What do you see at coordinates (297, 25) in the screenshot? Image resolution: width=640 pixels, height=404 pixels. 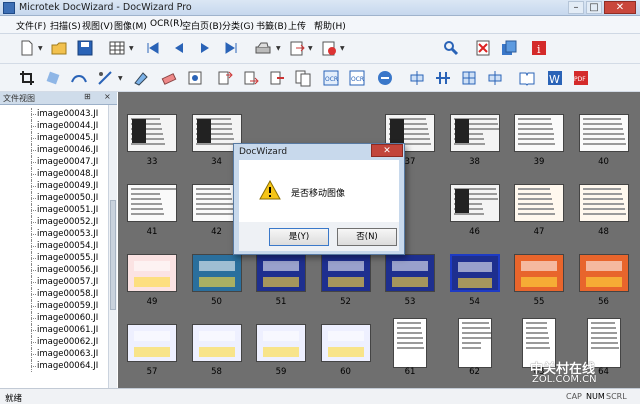 I see `menu-item: 上传` at bounding box center [297, 25].